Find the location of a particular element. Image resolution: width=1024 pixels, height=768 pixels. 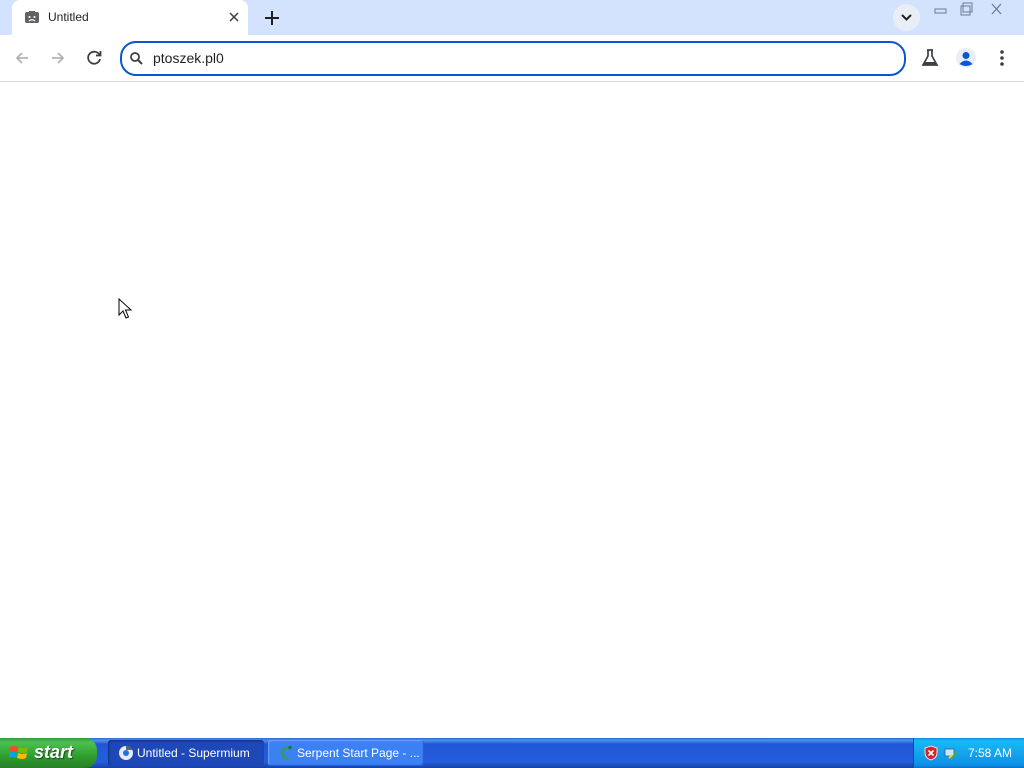

security-shield-icon is located at coordinates (931, 753).